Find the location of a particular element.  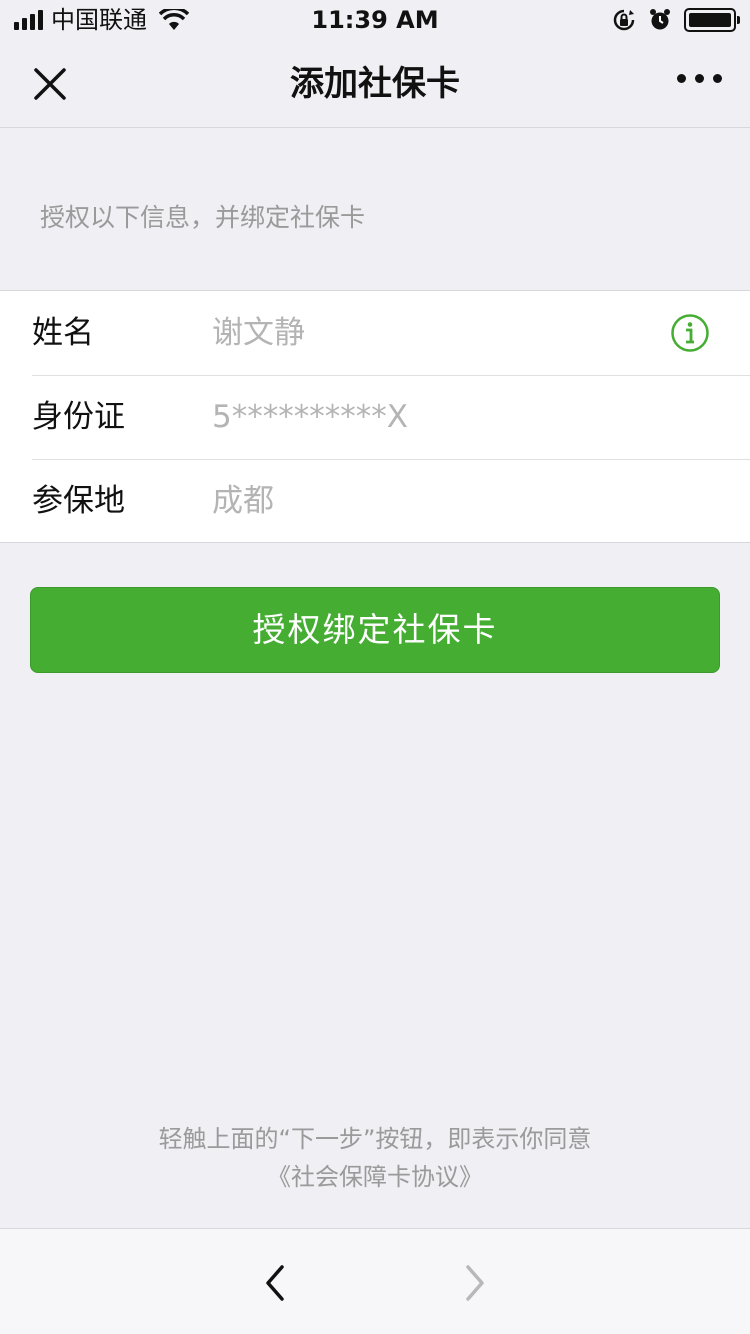

more-icon is located at coordinates (699, 78).